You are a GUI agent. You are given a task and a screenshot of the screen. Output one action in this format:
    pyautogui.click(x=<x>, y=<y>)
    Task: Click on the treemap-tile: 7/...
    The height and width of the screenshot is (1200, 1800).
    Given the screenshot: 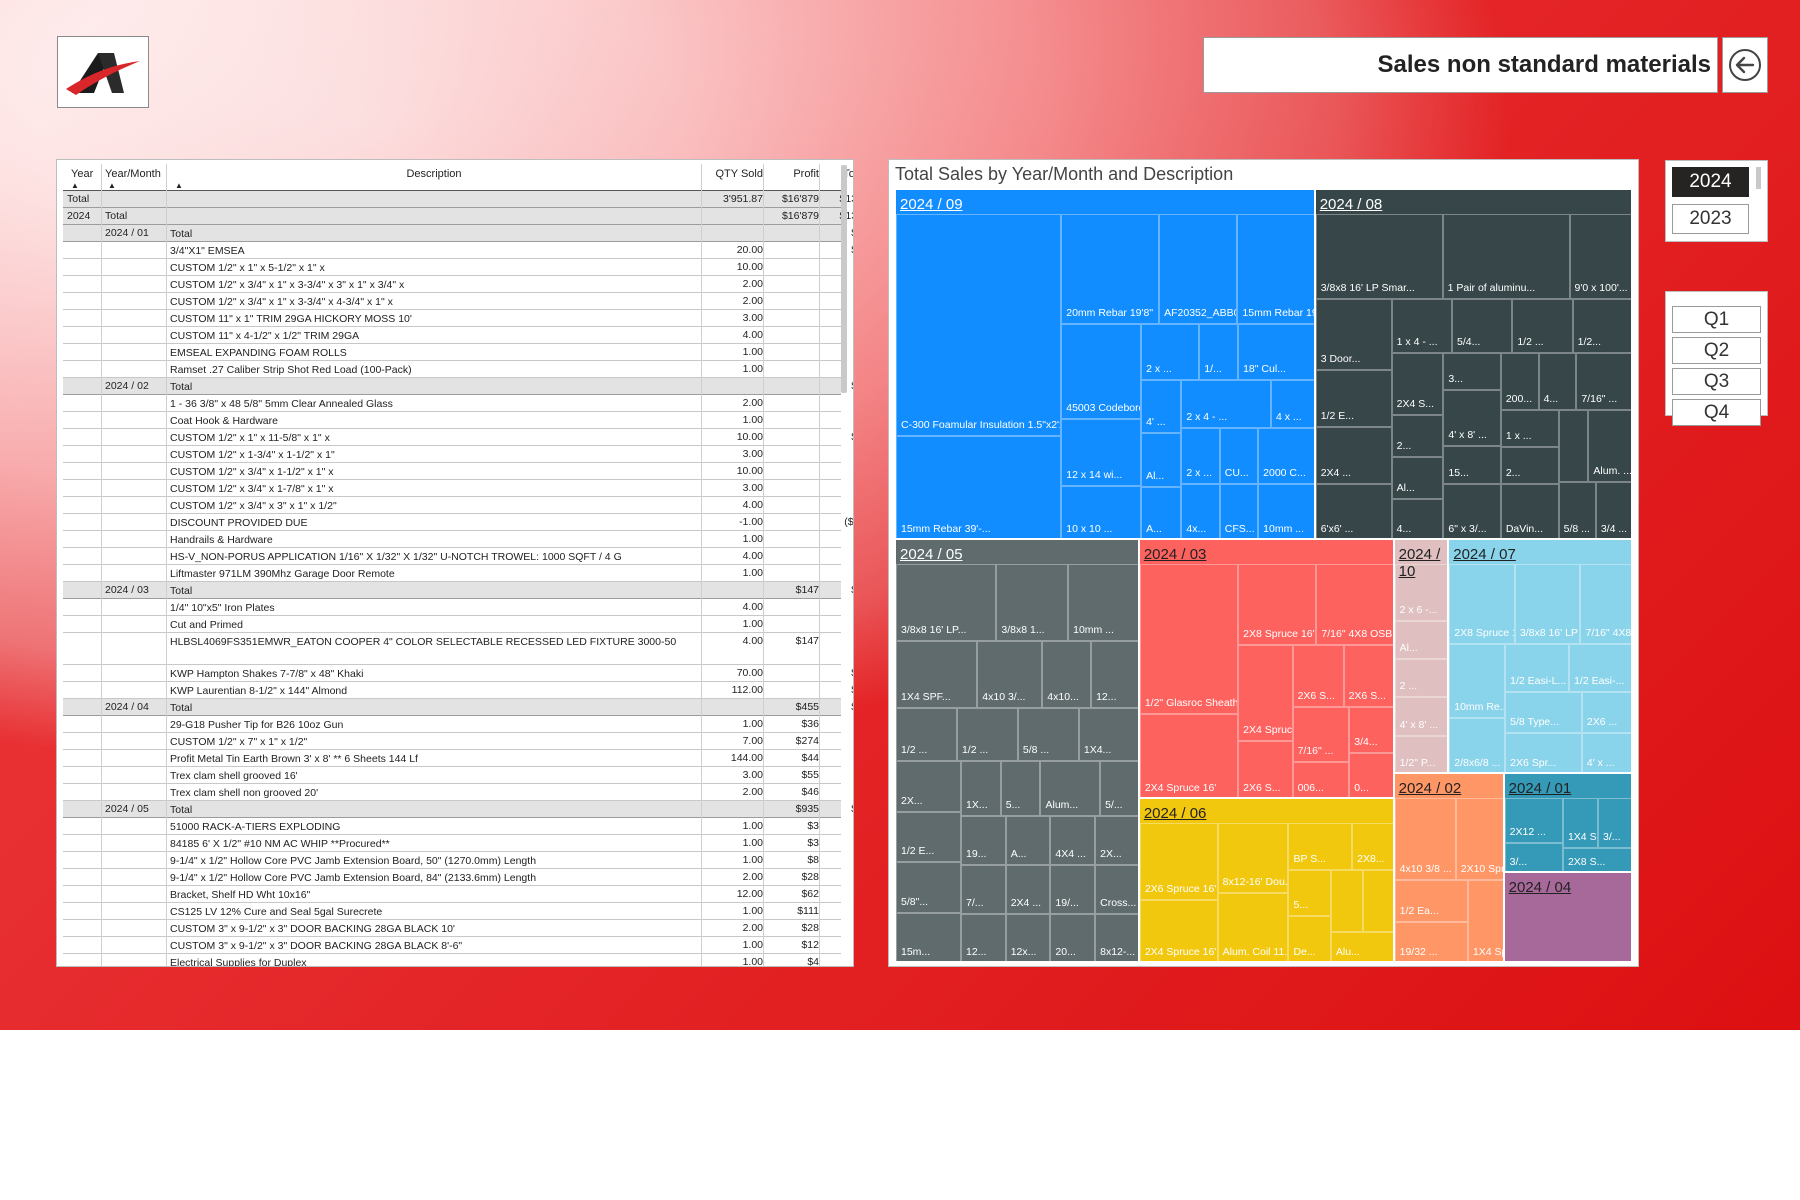 What is the action you would take?
    pyautogui.click(x=983, y=890)
    